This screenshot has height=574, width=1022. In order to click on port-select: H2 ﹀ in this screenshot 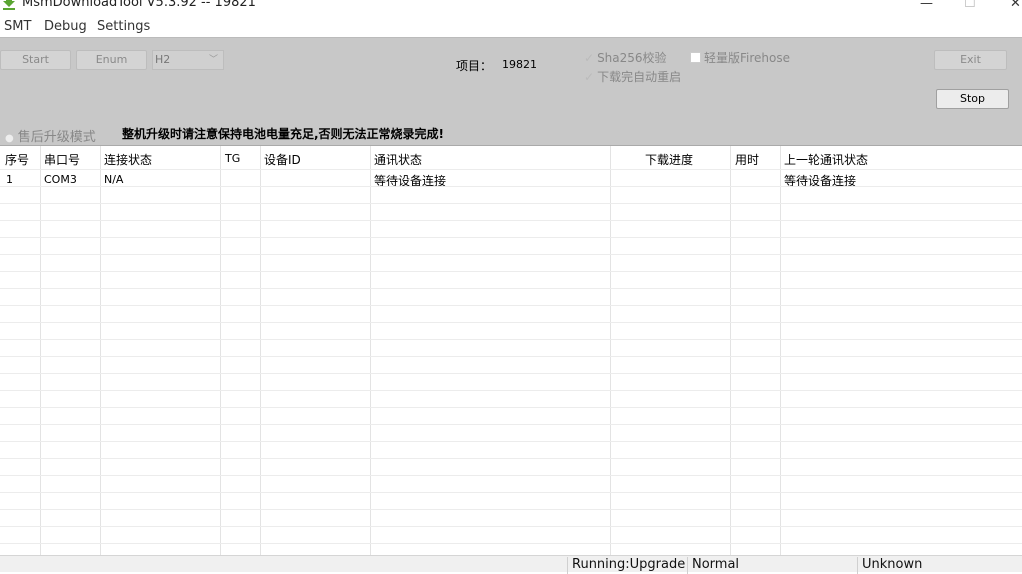, I will do `click(188, 60)`.